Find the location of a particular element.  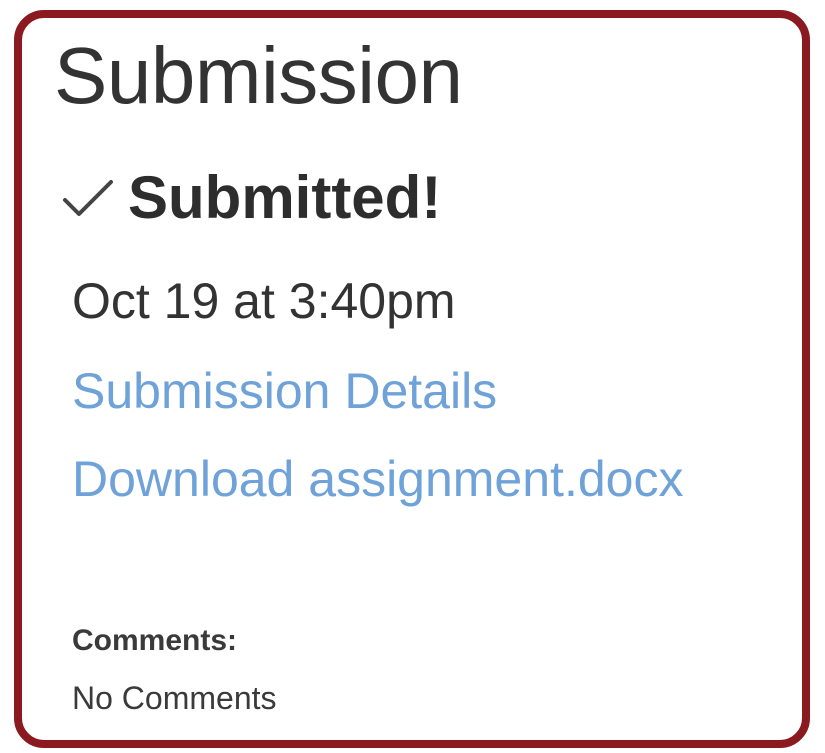

download-assignment-link: Download assignment.docx is located at coordinates (377, 479).